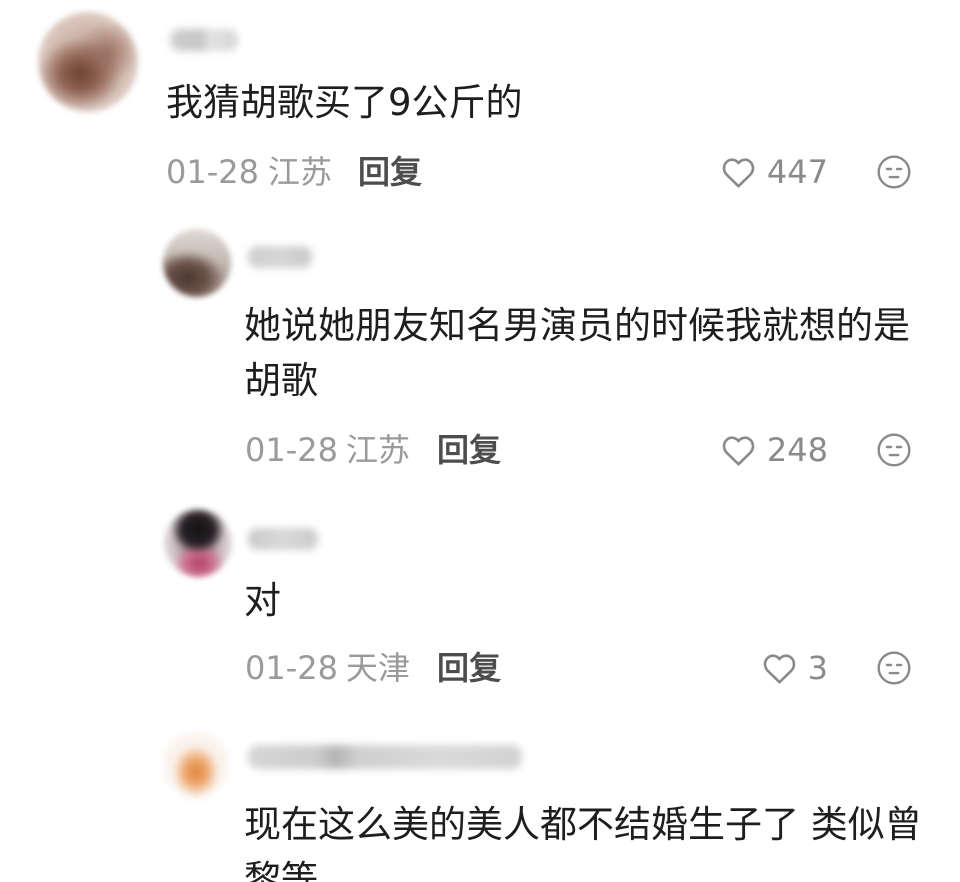 This screenshot has height=882, width=960. What do you see at coordinates (300, 172) in the screenshot?
I see `comment-location: 江苏` at bounding box center [300, 172].